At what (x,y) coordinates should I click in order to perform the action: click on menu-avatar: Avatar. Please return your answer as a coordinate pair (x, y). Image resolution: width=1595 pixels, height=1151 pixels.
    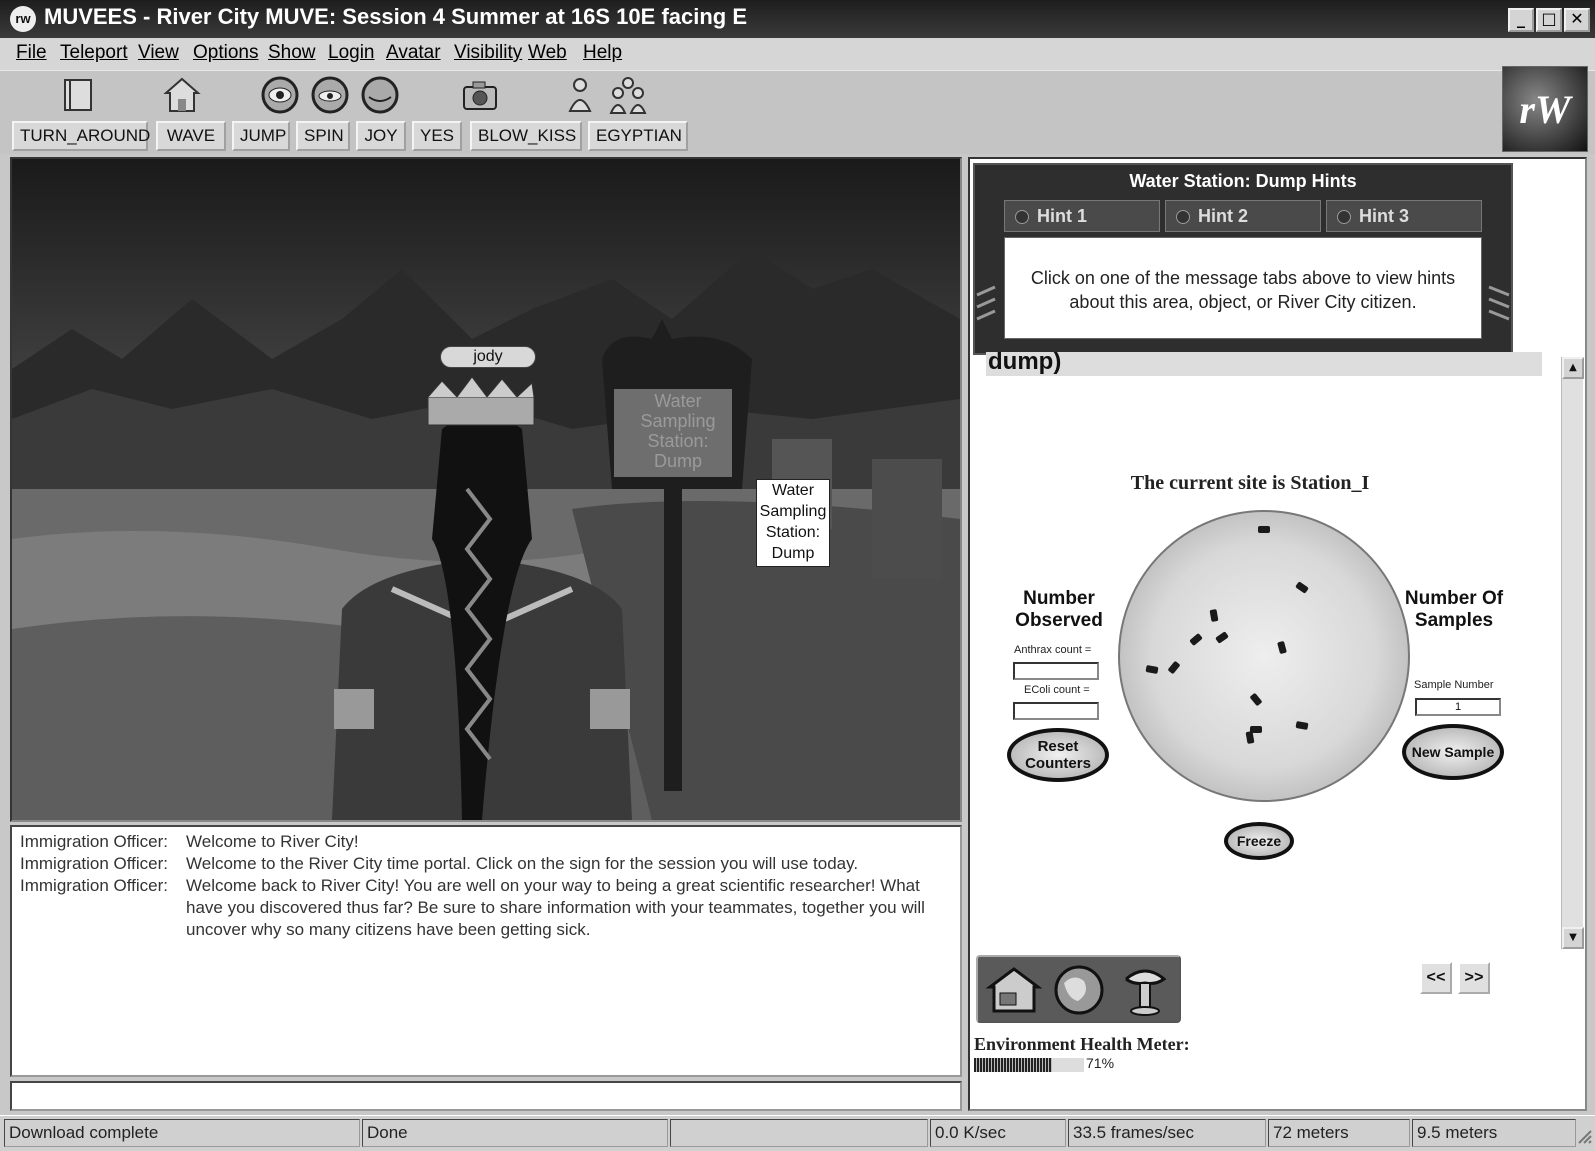
    Looking at the image, I should click on (413, 53).